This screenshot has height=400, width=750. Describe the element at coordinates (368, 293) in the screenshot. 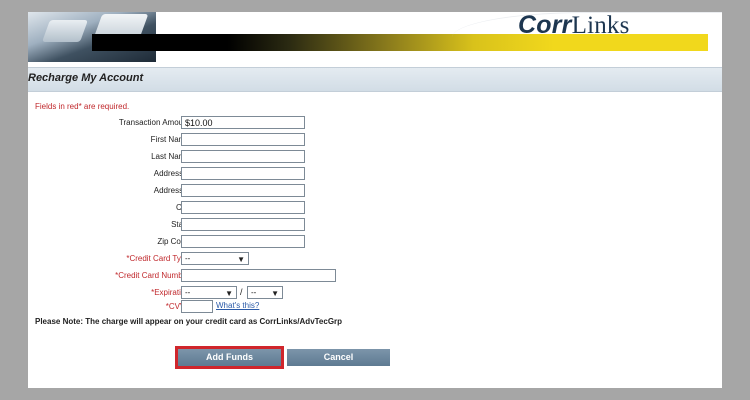

I see `row-expiration: *Expiration: -- ▼ / -- ▼` at that location.